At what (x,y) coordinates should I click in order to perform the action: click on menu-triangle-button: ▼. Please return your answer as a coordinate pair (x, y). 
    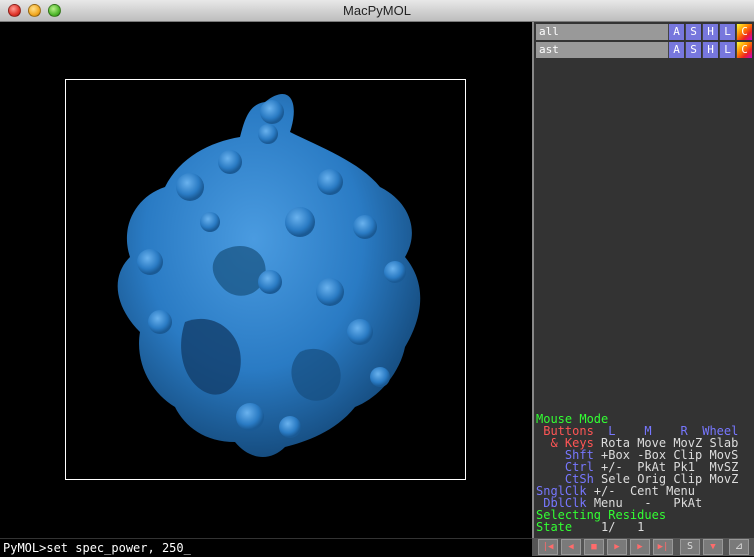
    Looking at the image, I should click on (713, 547).